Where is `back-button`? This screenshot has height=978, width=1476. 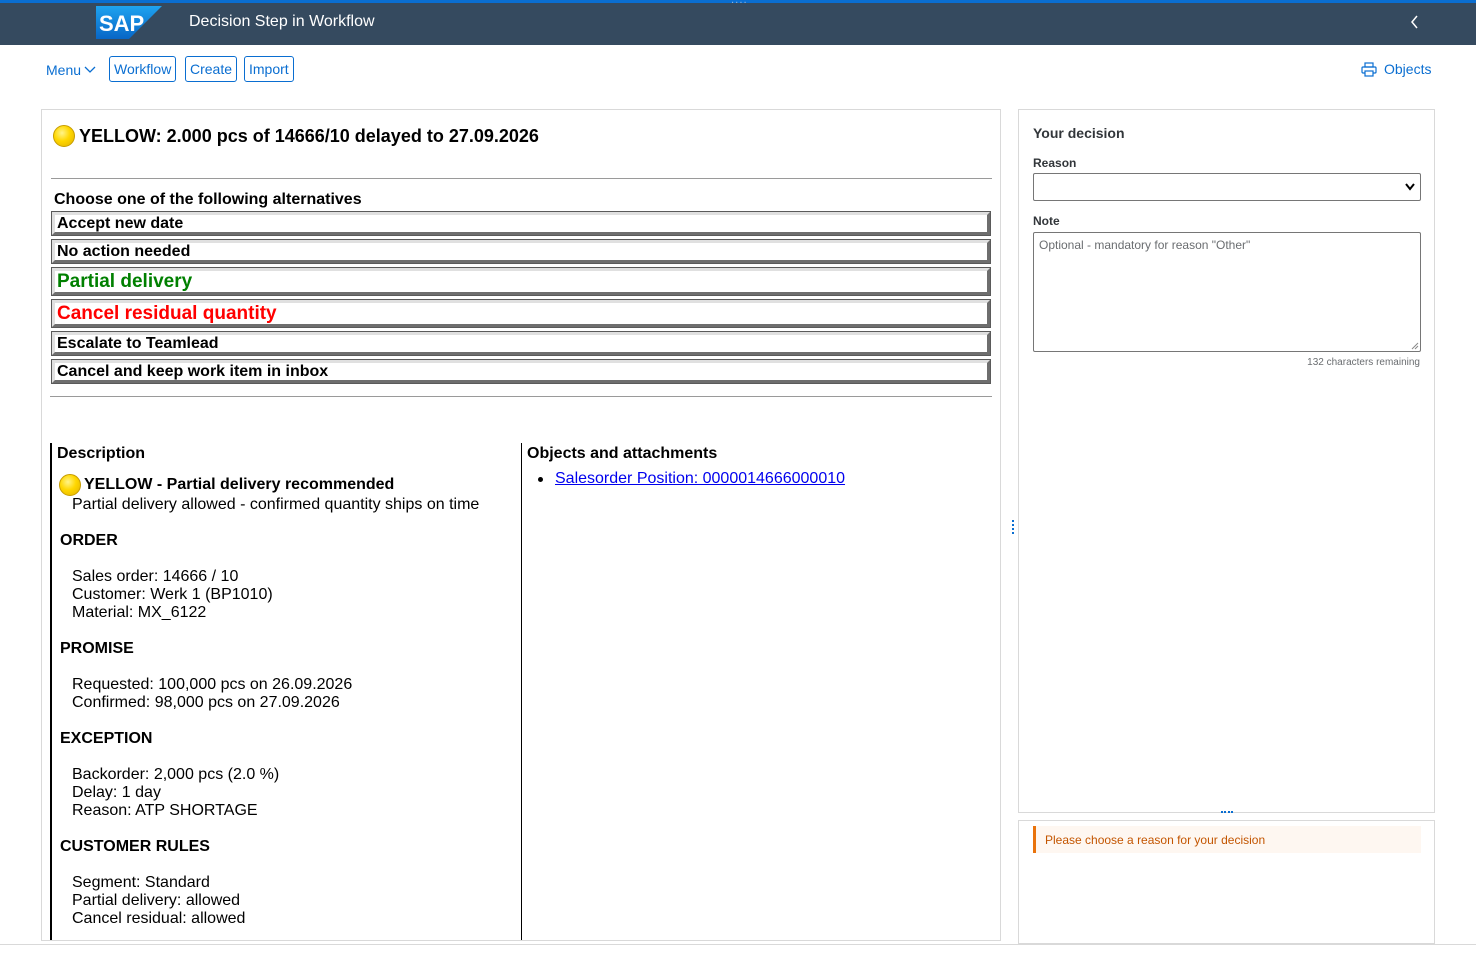
back-button is located at coordinates (1415, 22).